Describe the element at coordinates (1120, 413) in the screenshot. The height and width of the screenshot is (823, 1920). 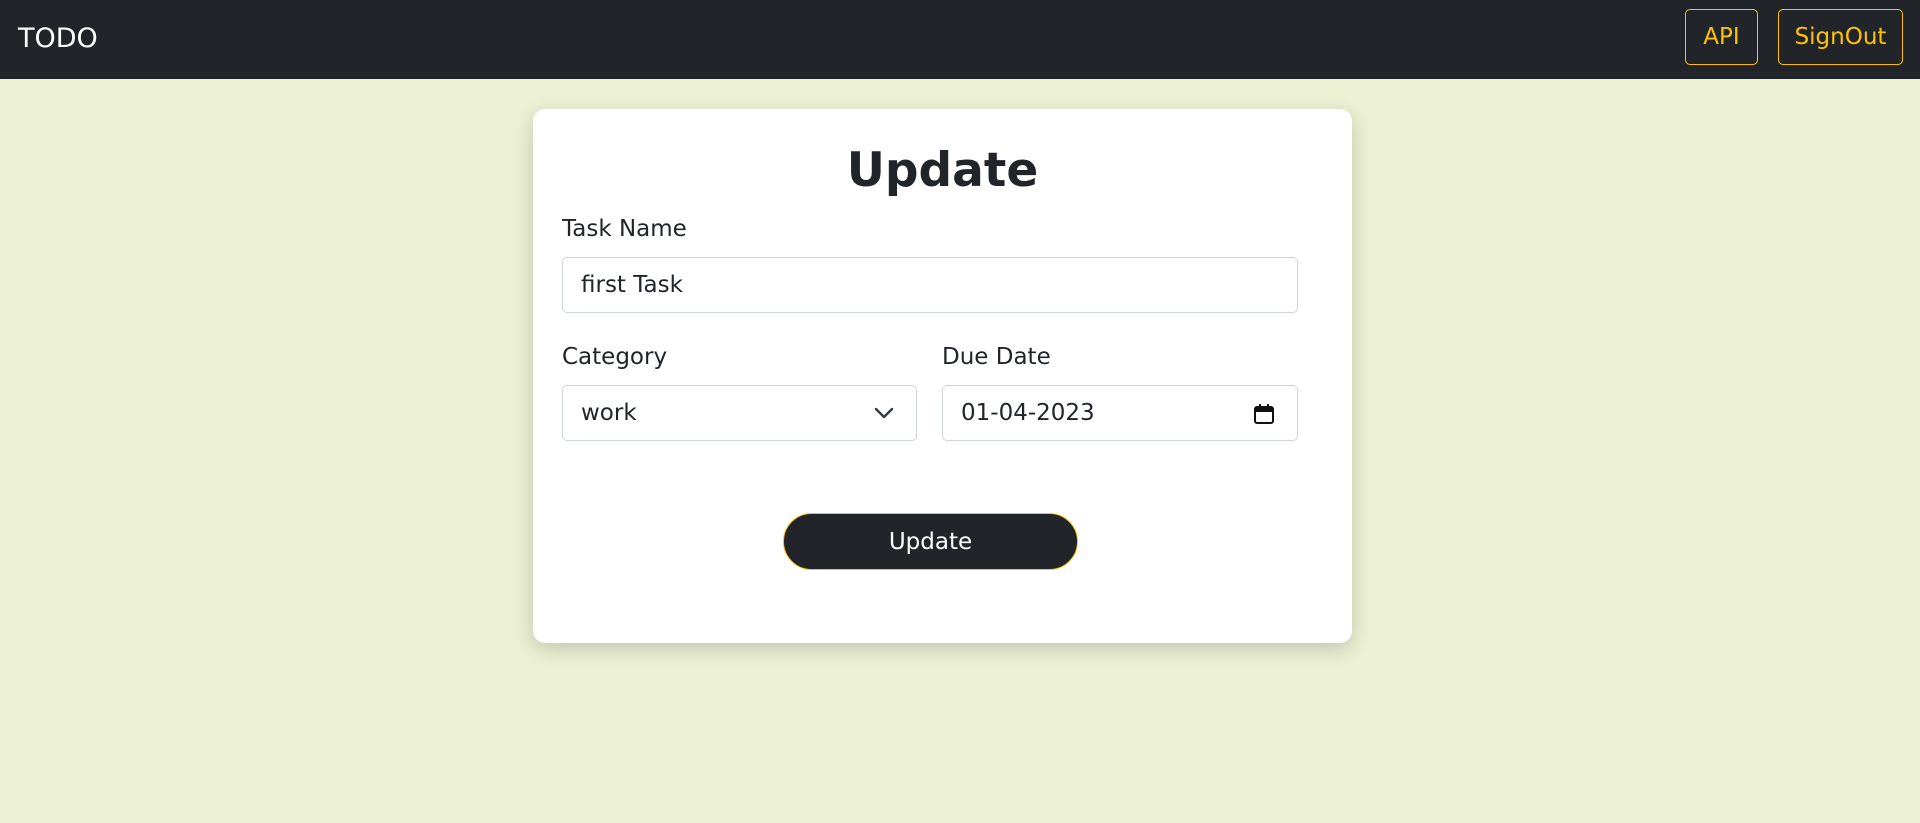
I see `due-date-input: 01-04-2023` at that location.